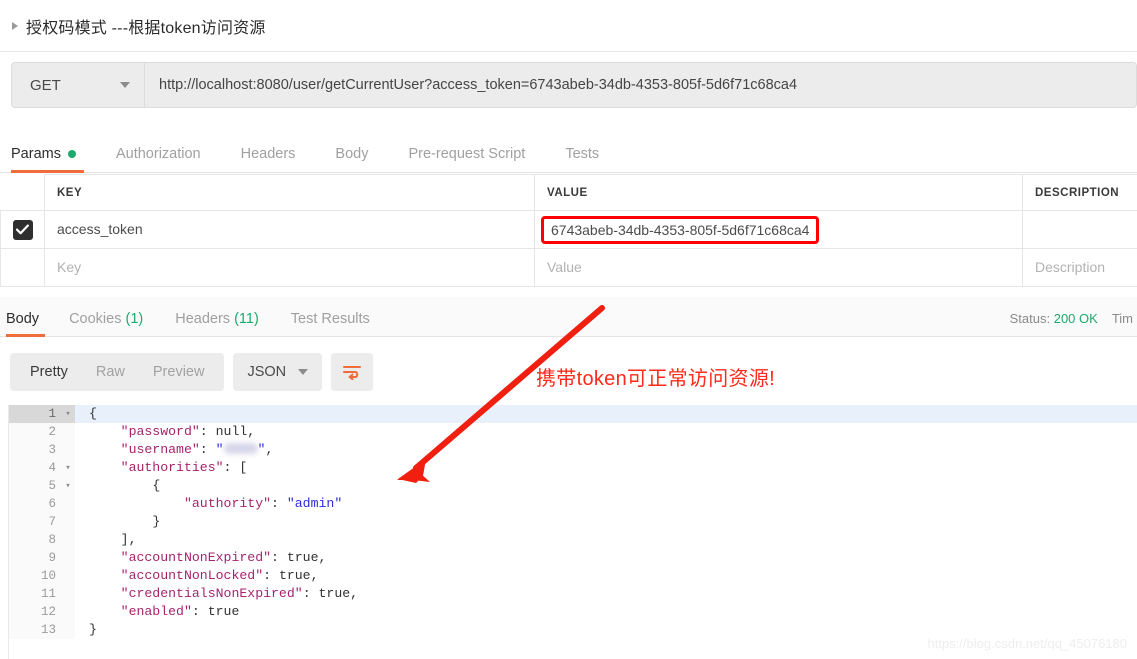  Describe the element at coordinates (35, 450) in the screenshot. I see `line-number: 3` at that location.